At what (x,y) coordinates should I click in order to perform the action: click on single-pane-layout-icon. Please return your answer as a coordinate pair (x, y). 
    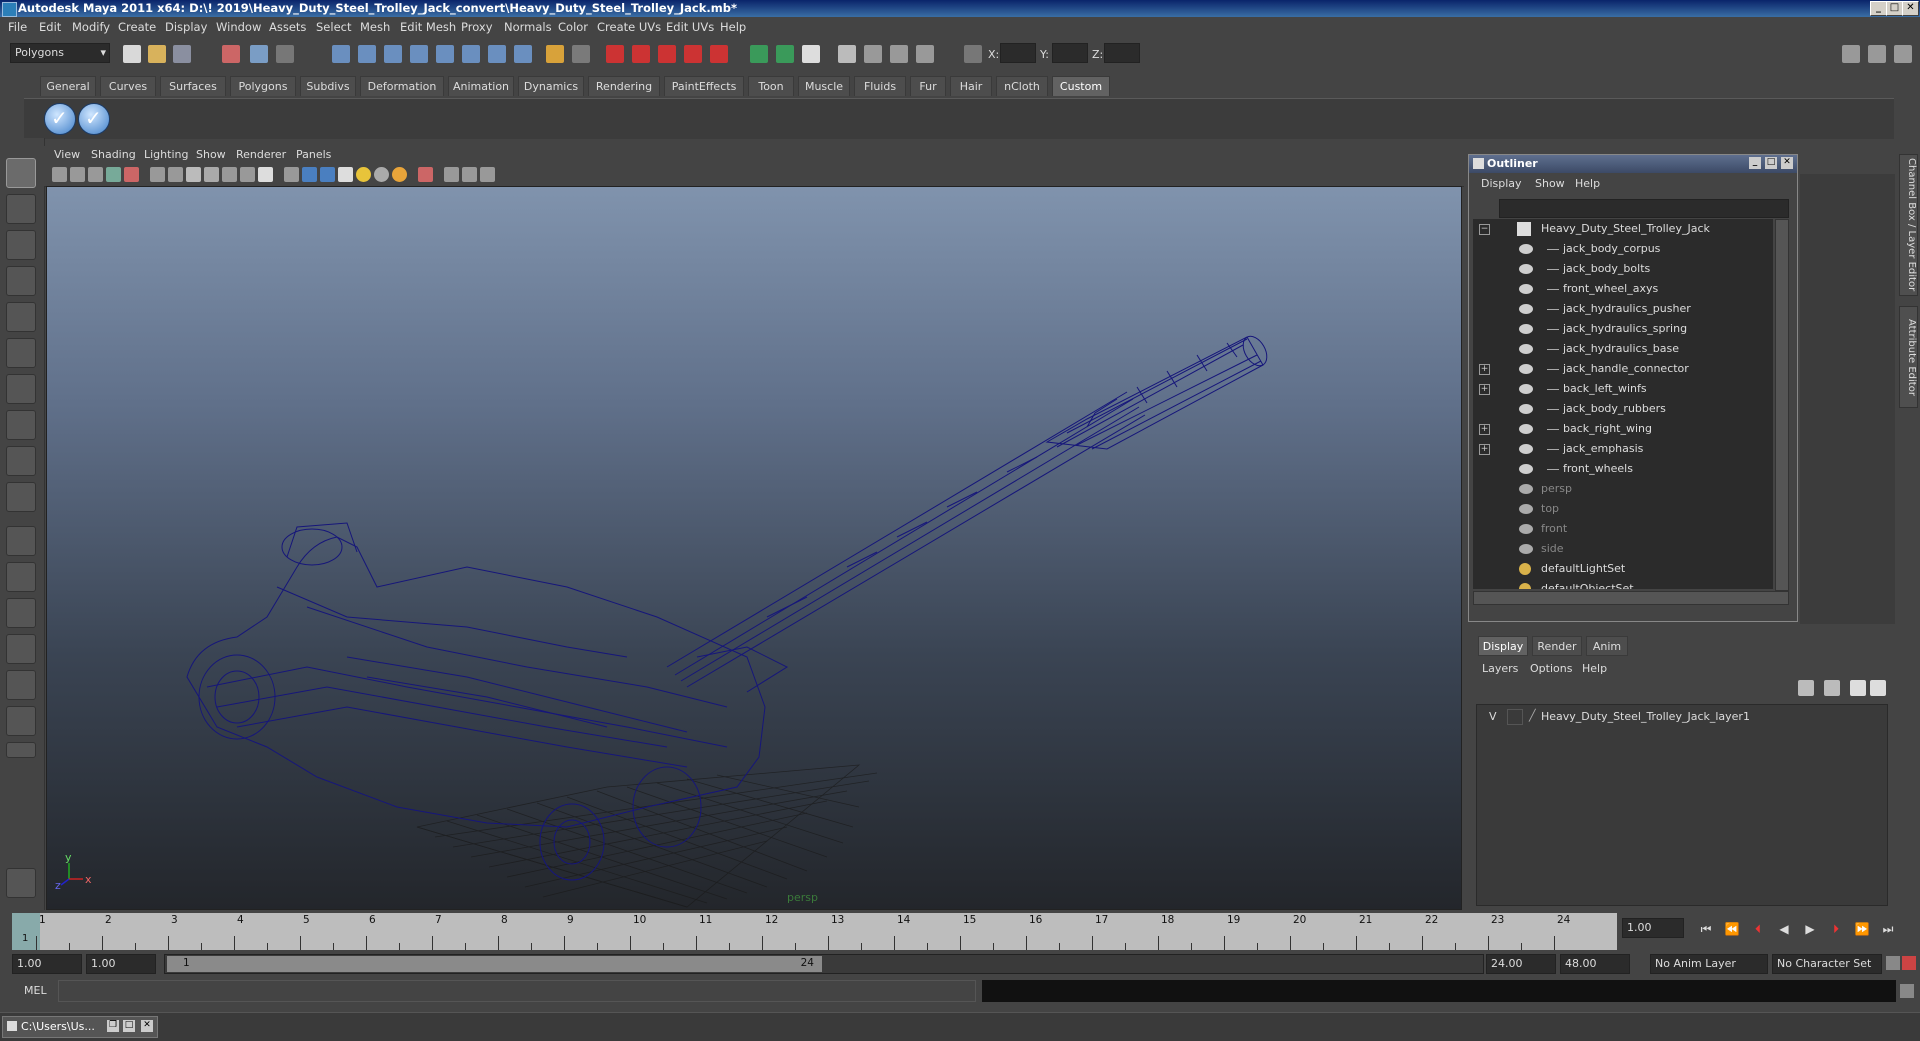
    Looking at the image, I should click on (21, 541).